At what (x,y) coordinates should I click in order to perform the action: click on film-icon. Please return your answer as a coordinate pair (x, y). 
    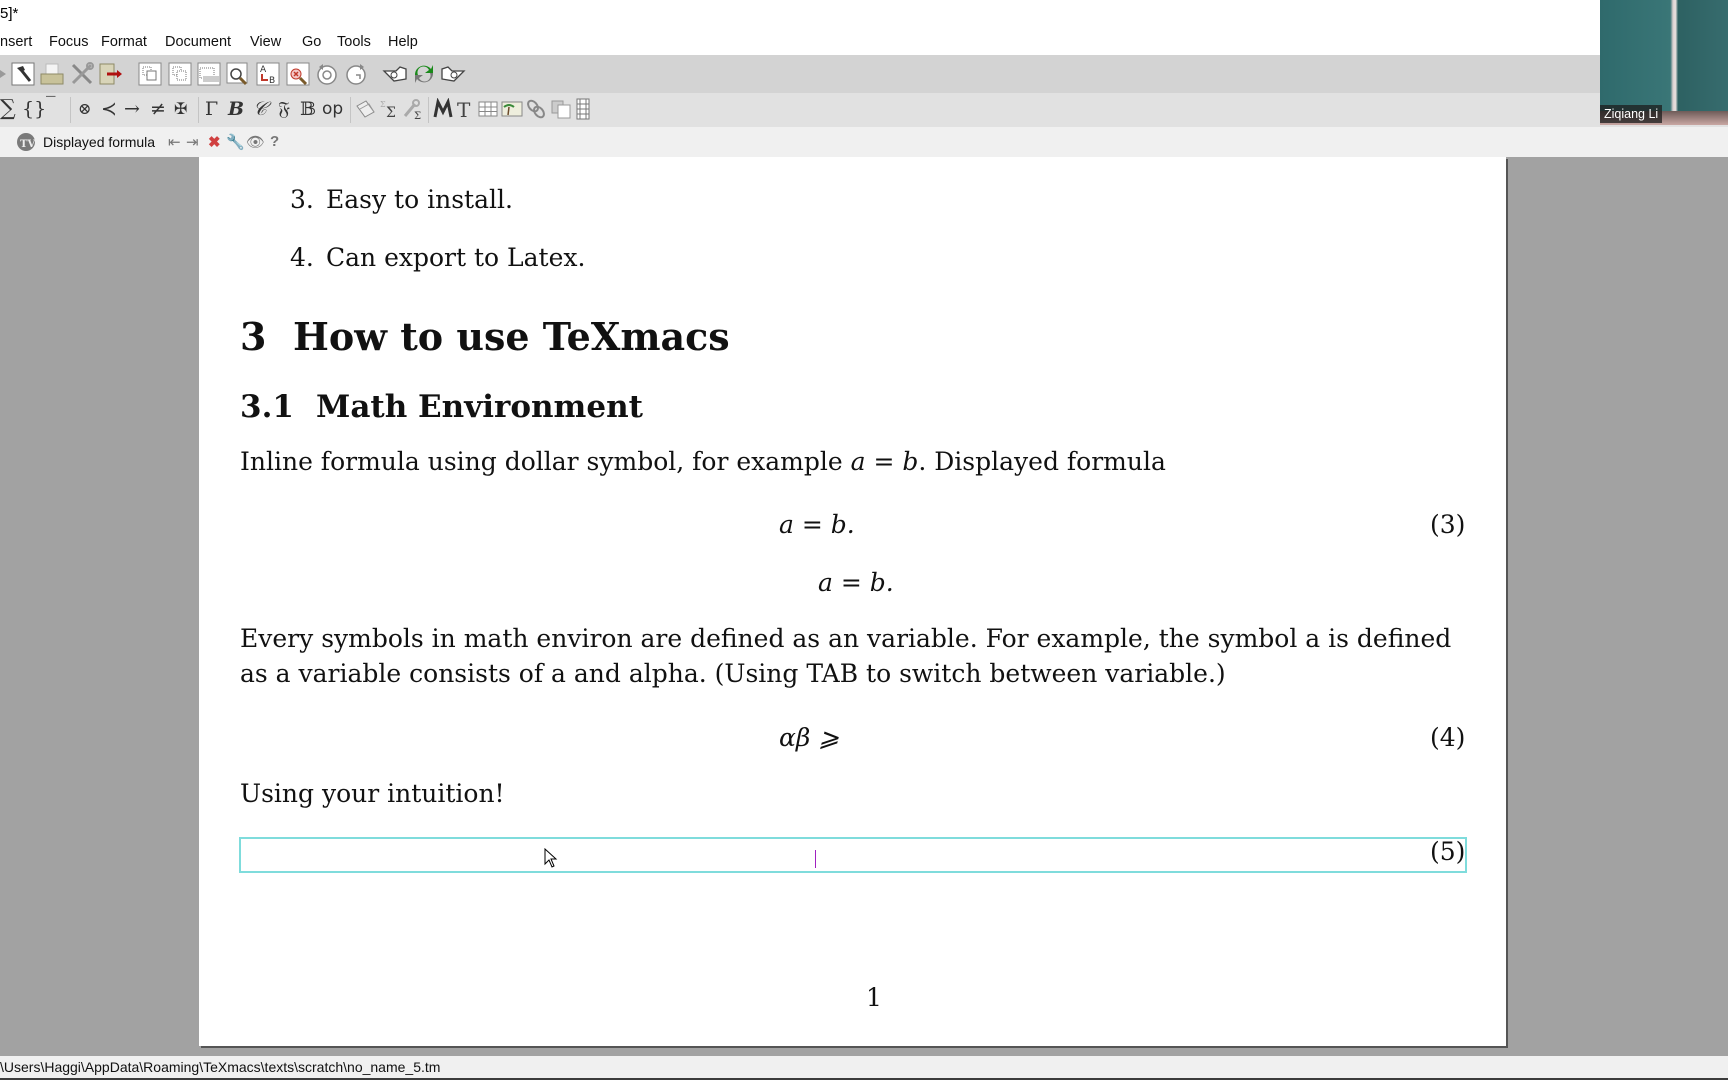
    Looking at the image, I should click on (583, 109).